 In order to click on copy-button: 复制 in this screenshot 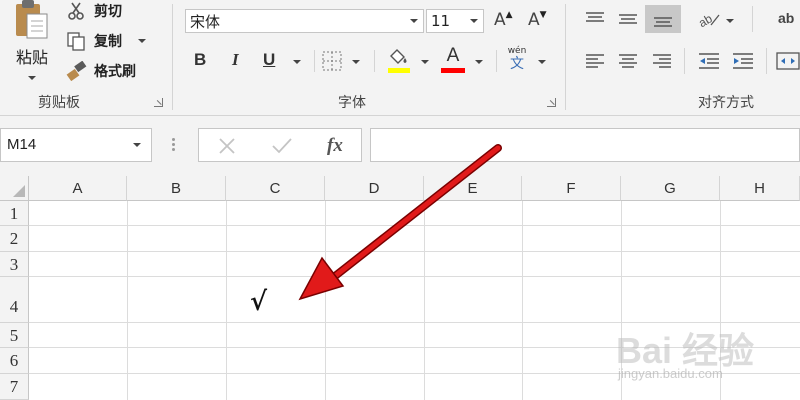, I will do `click(106, 41)`.